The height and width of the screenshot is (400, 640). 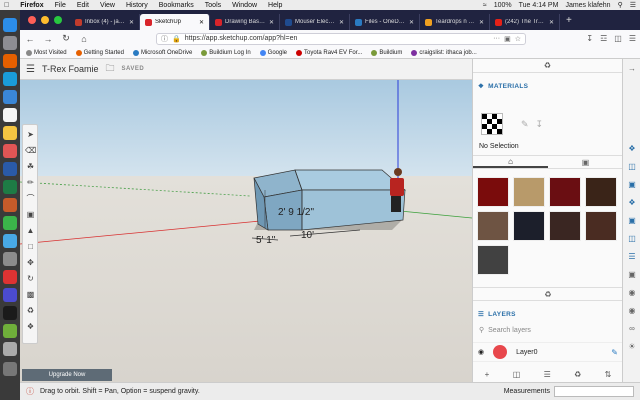 What do you see at coordinates (632, 221) in the screenshot?
I see `styles-icon: ▣` at bounding box center [632, 221].